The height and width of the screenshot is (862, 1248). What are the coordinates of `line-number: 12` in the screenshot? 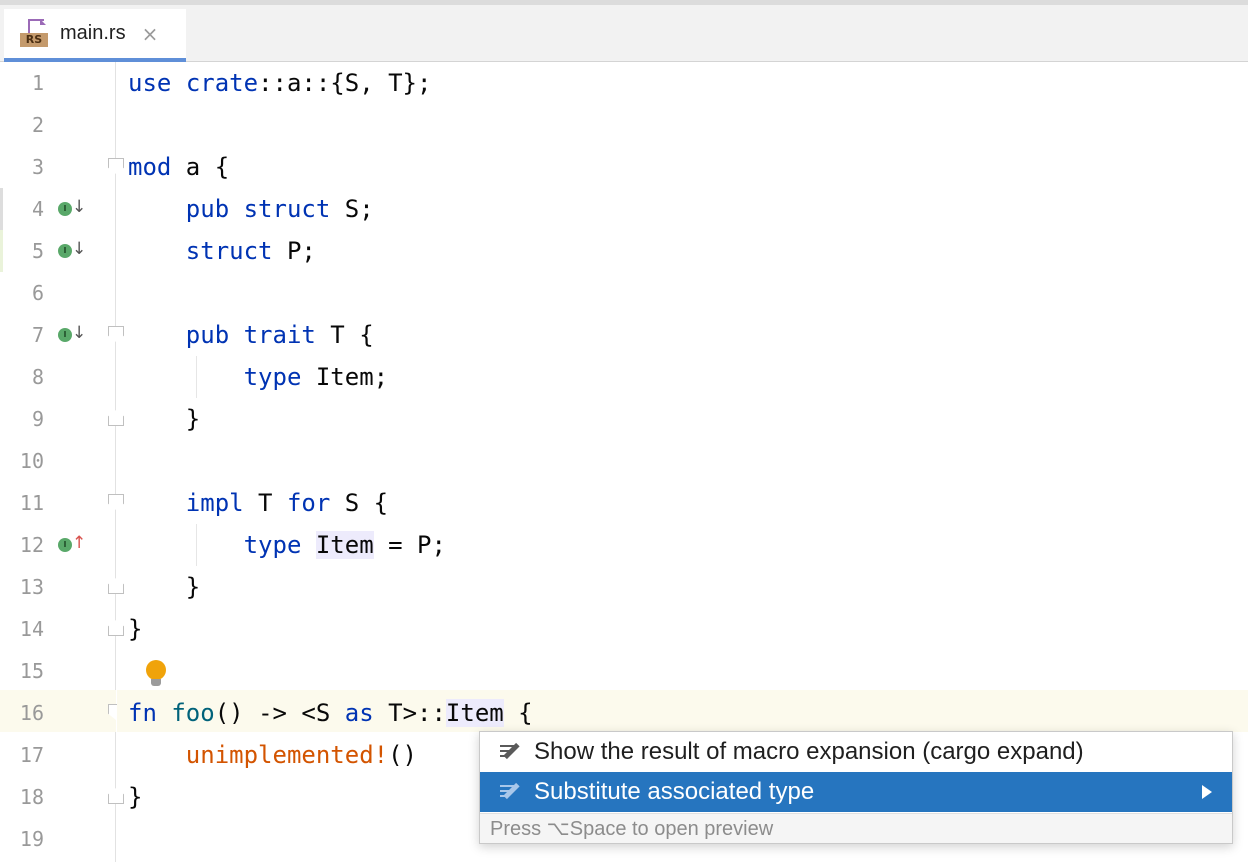 It's located at (31, 545).